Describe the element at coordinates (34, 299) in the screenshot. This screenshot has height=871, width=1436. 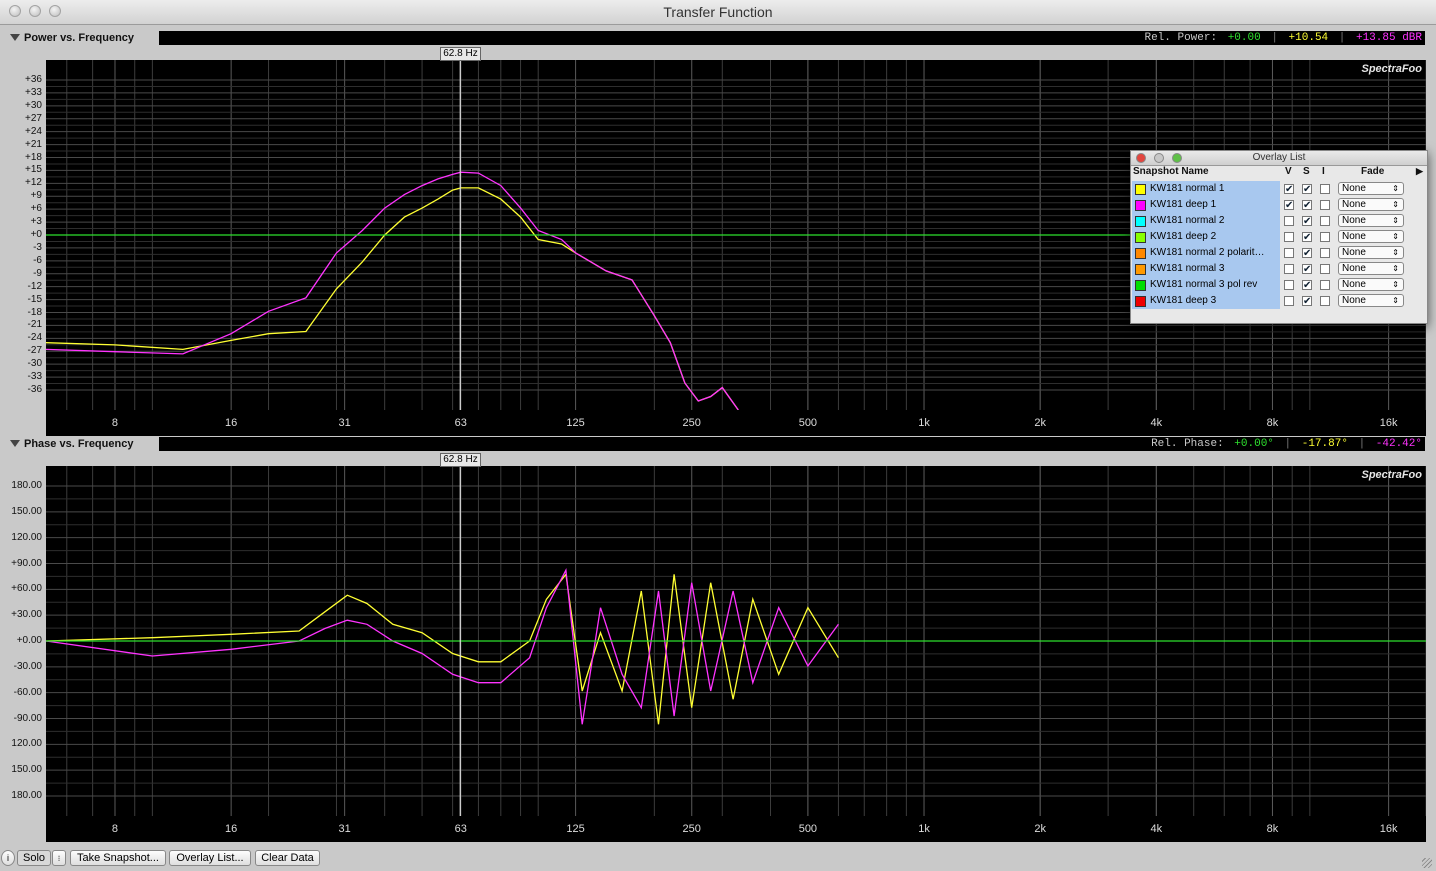
I see `y-tick-label: -15` at that location.